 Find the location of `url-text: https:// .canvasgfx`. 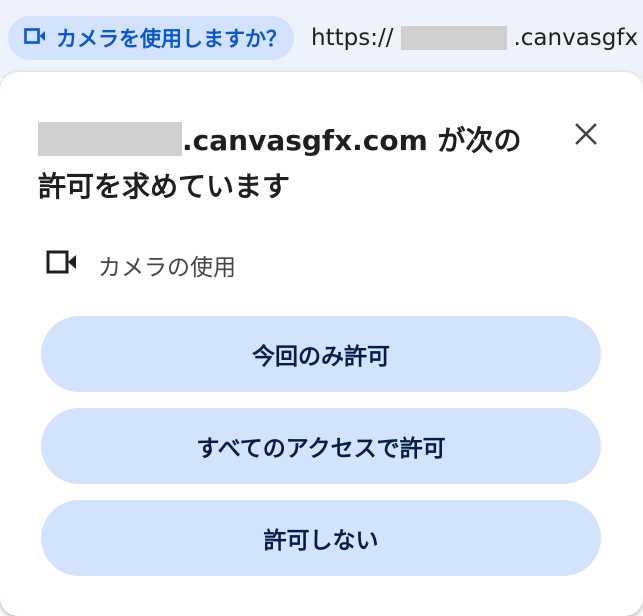

url-text: https:// .canvasgfx is located at coordinates (474, 38).